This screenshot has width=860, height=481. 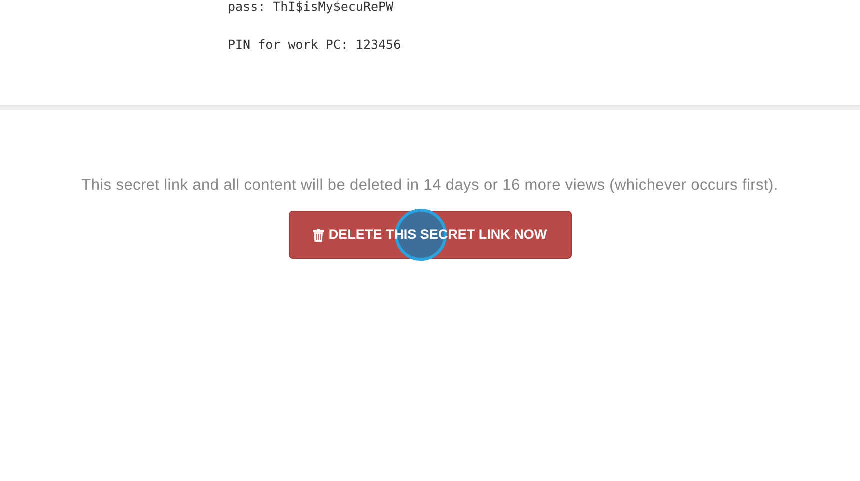 What do you see at coordinates (311, 8) in the screenshot?
I see `secret-text-line: pass: ThI$isMy$ecuRePW` at bounding box center [311, 8].